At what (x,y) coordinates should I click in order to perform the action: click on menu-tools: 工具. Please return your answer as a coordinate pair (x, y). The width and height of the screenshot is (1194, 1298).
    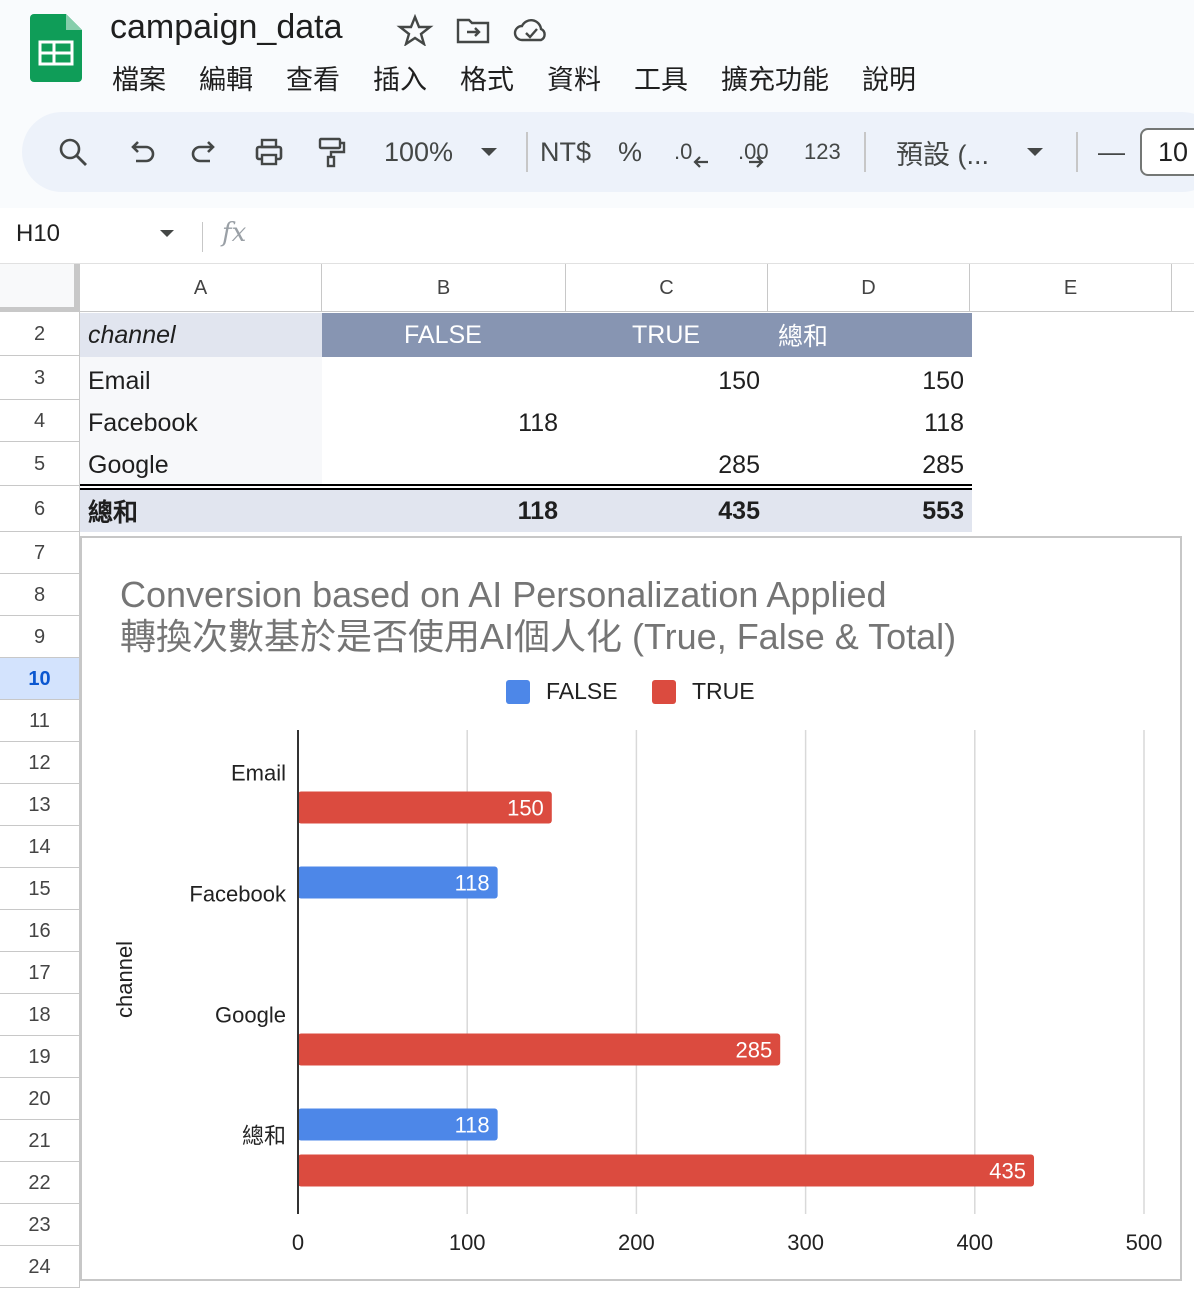
    Looking at the image, I should click on (661, 77).